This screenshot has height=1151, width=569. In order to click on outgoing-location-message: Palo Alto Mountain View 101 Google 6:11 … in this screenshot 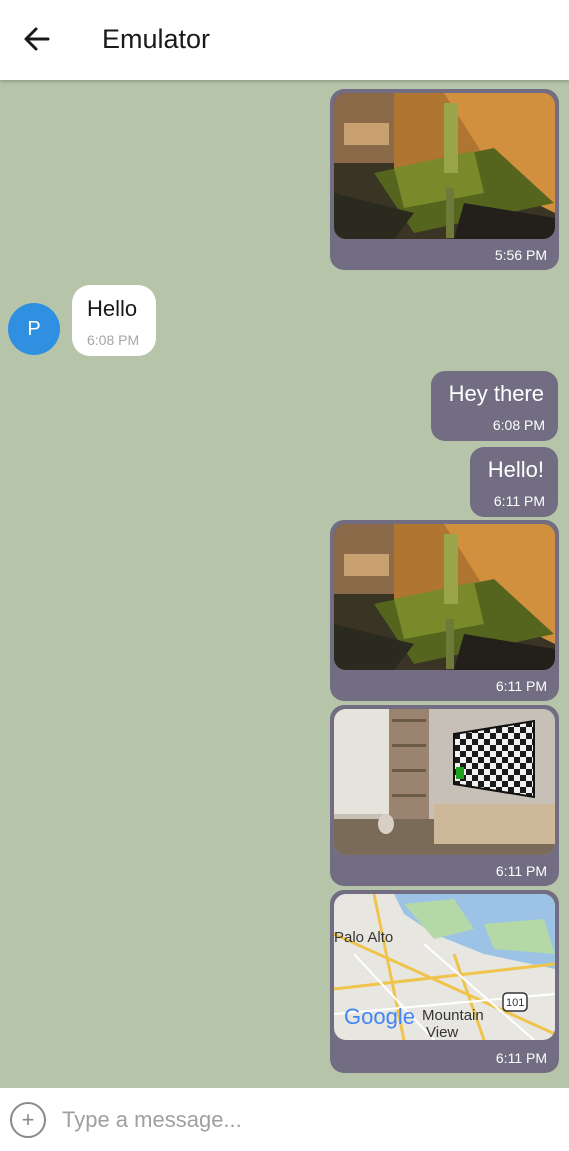, I will do `click(444, 981)`.